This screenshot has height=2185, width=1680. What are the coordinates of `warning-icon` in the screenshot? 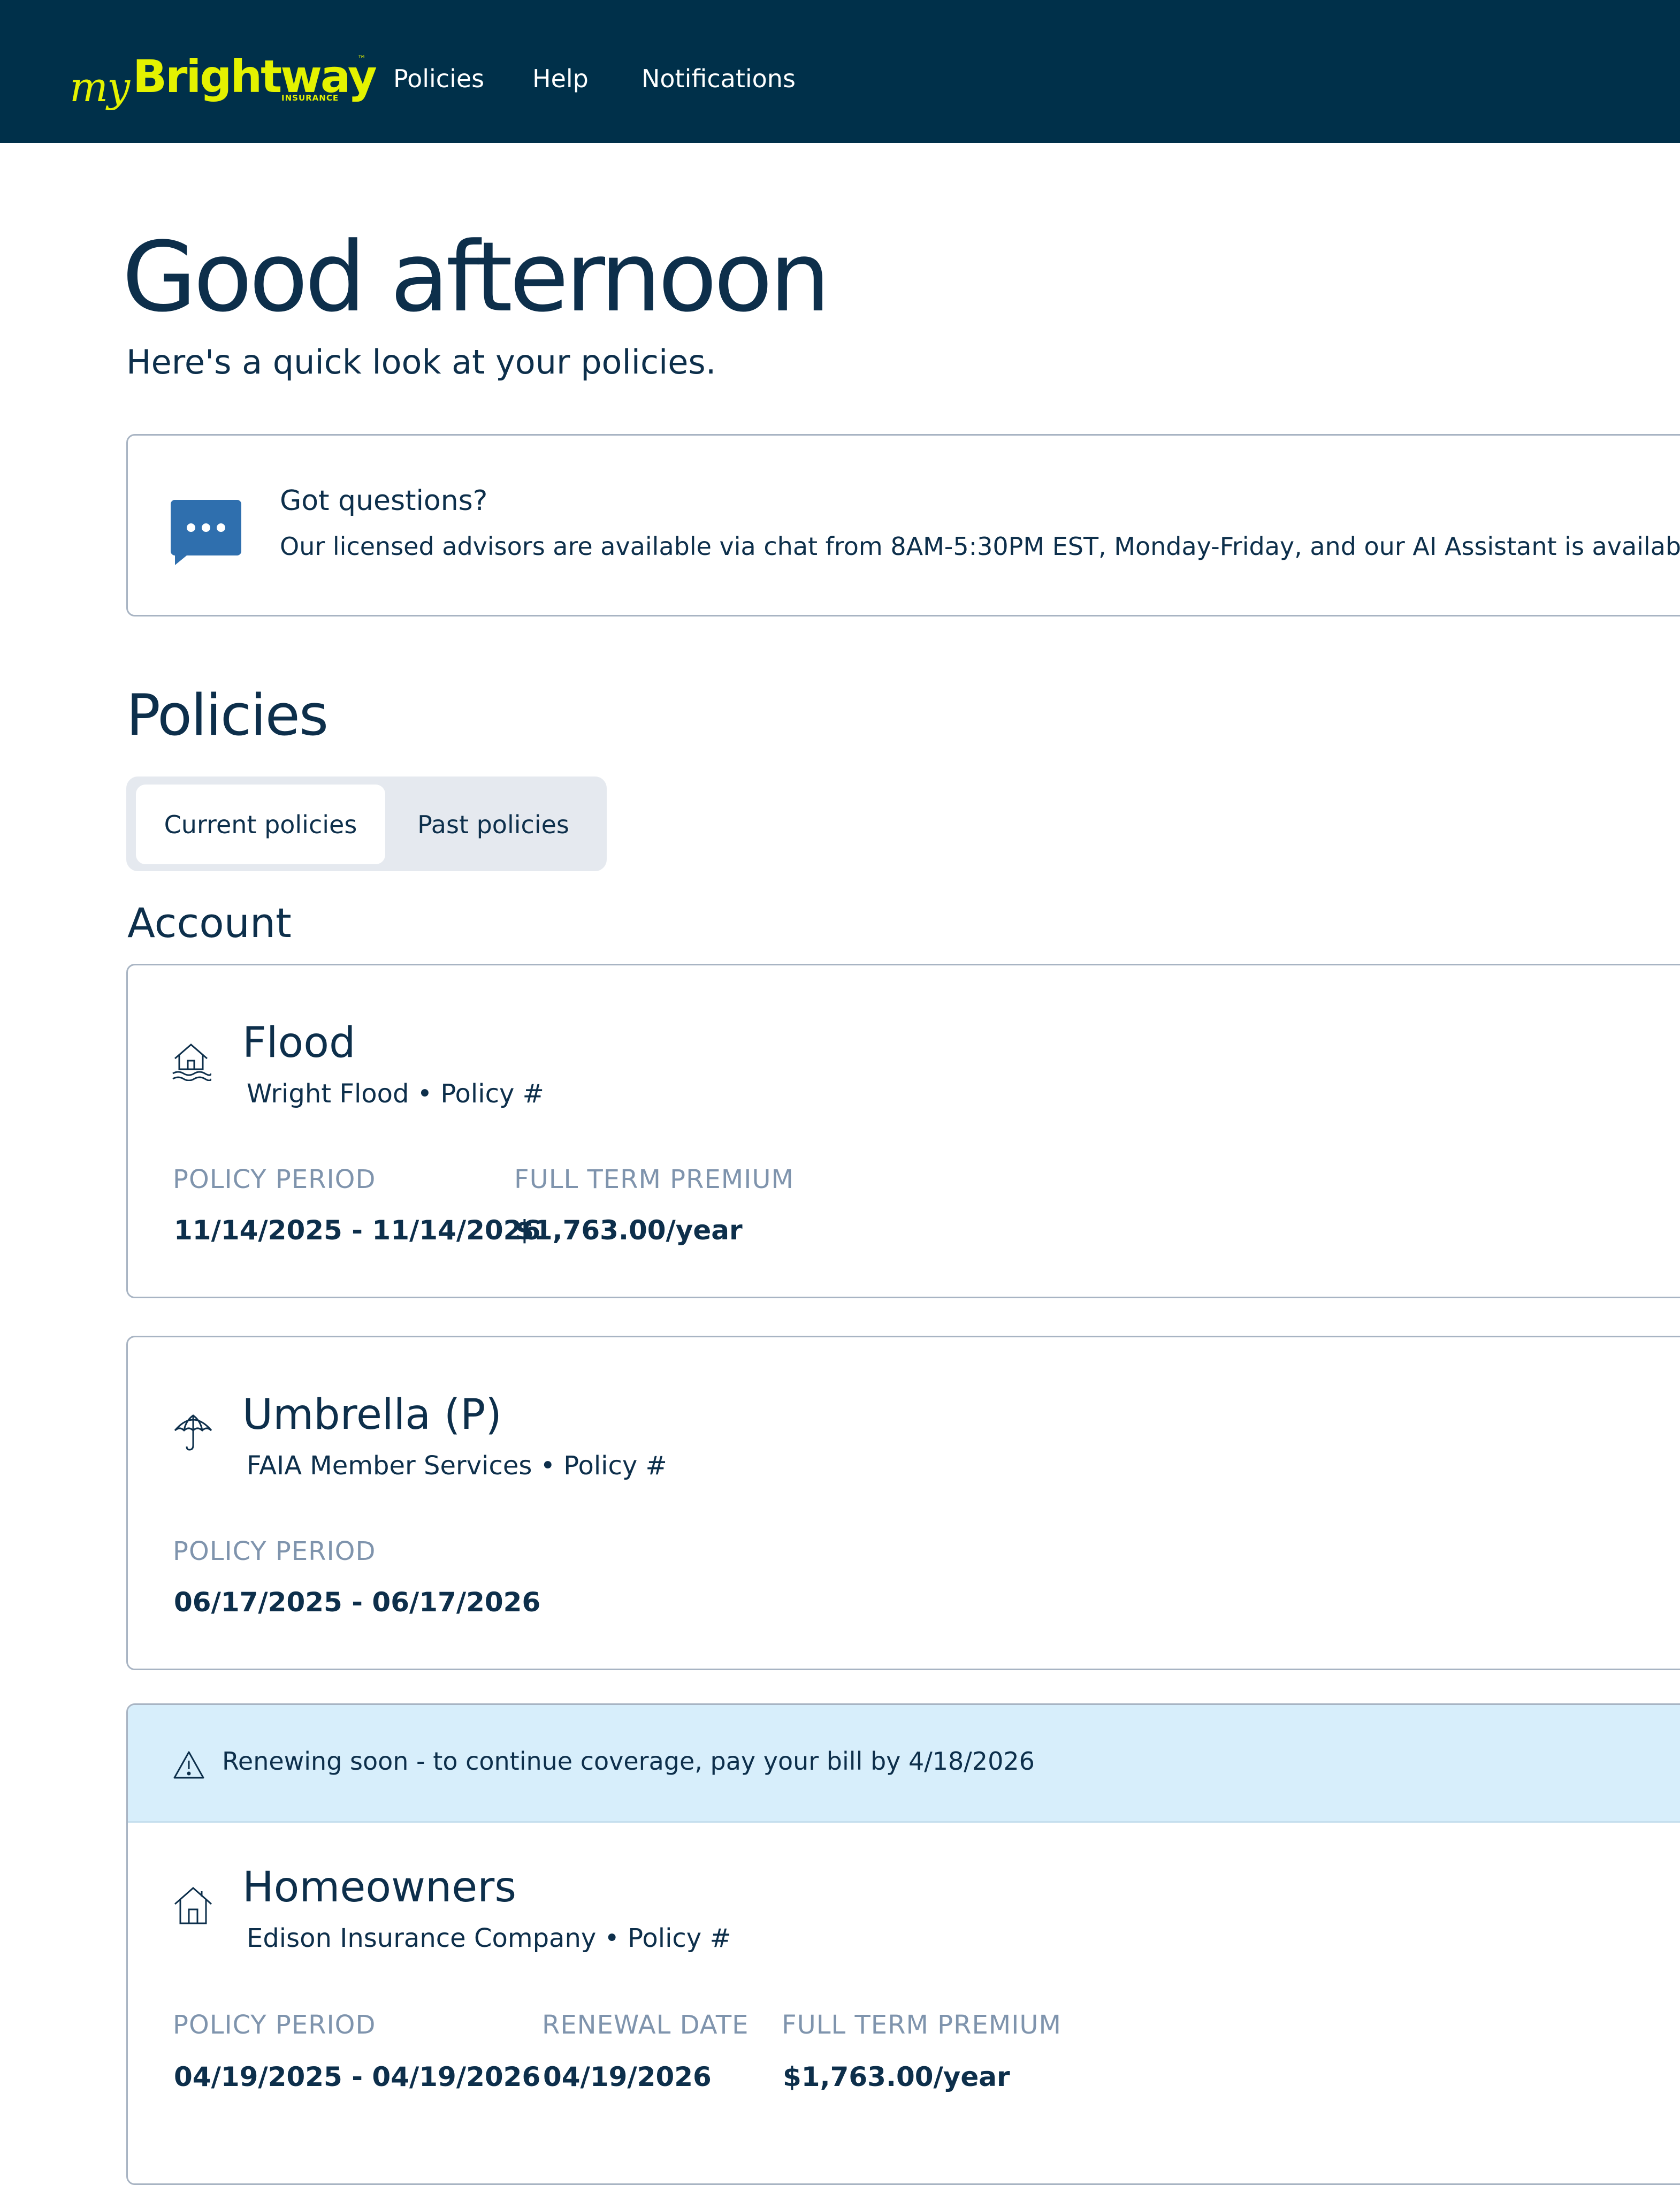 It's located at (188, 1765).